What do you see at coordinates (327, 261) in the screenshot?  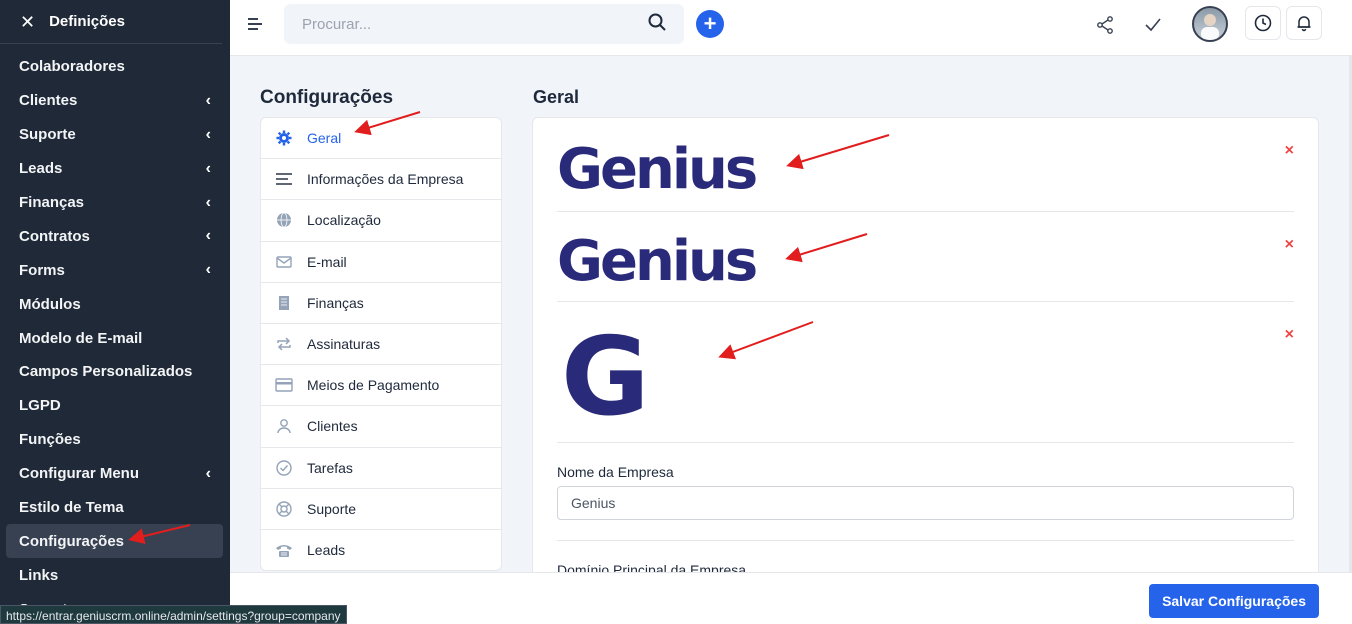 I see `settings-nav-label: E-mail` at bounding box center [327, 261].